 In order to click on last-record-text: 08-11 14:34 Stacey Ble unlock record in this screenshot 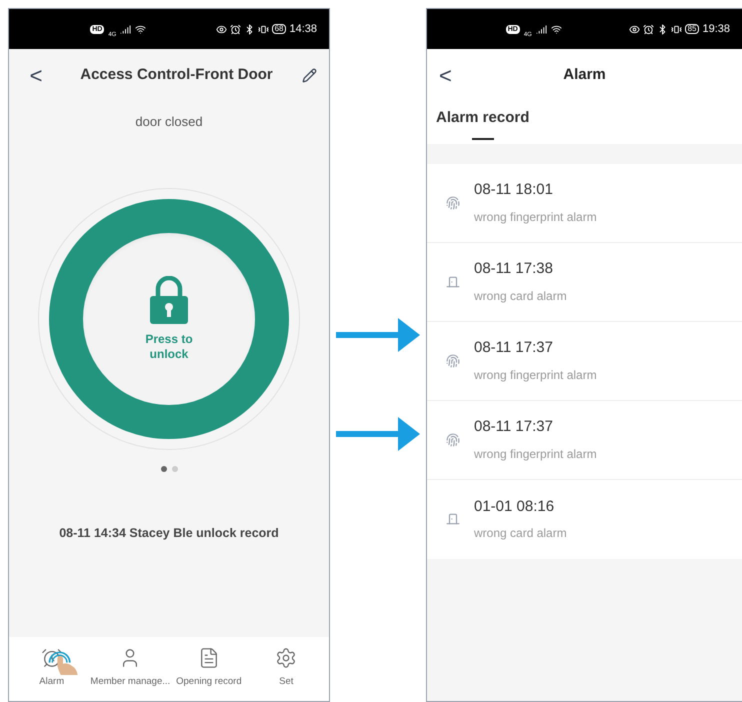, I will do `click(169, 533)`.